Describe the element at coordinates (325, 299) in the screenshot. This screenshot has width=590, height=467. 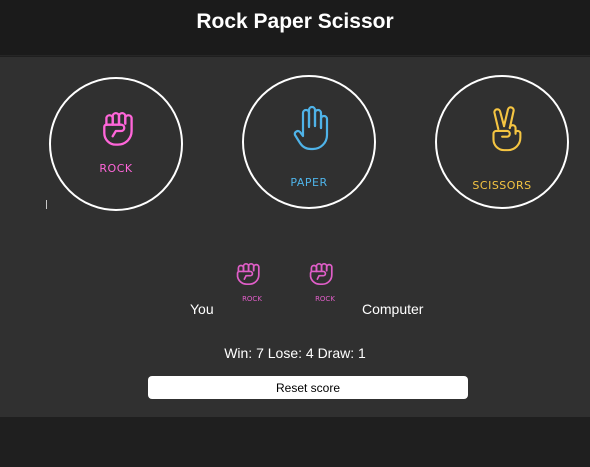
I see `computer-pick-label: ROCK` at that location.